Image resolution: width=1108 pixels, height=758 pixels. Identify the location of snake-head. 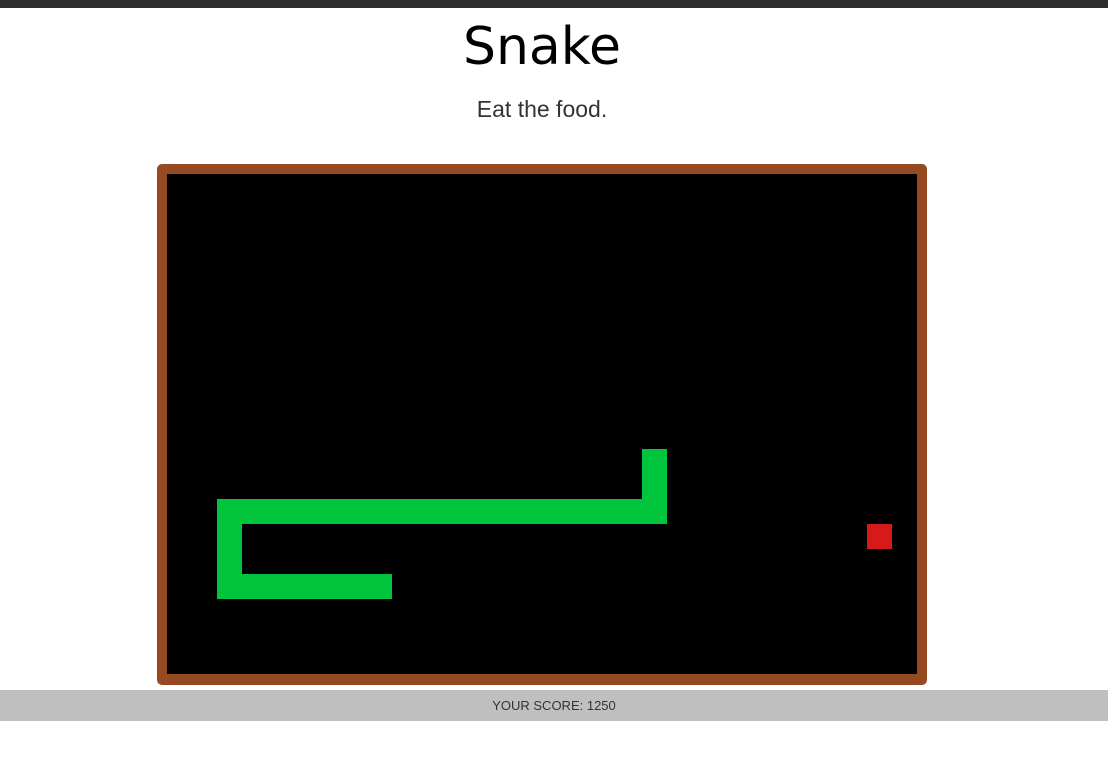
(654, 461).